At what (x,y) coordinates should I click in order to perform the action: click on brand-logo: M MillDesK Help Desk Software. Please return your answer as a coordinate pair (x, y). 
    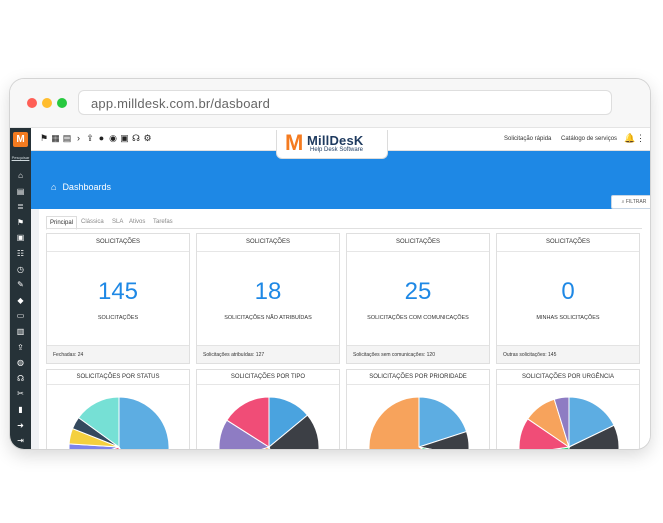
    Looking at the image, I should click on (332, 144).